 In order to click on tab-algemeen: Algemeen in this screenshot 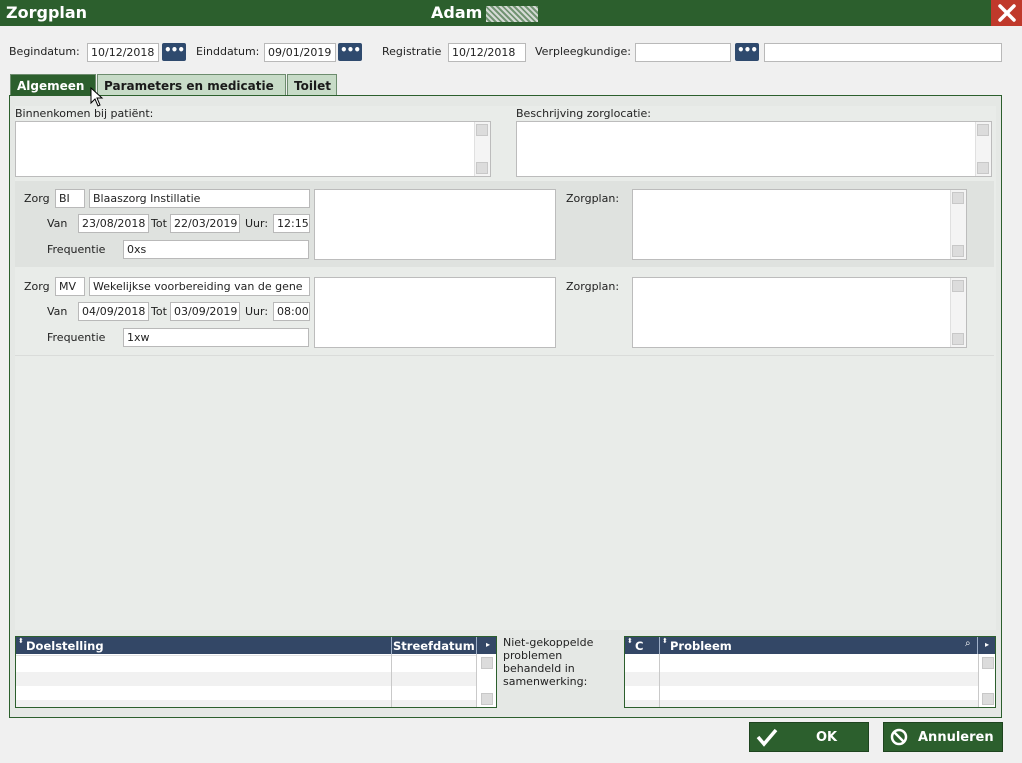, I will do `click(53, 85)`.